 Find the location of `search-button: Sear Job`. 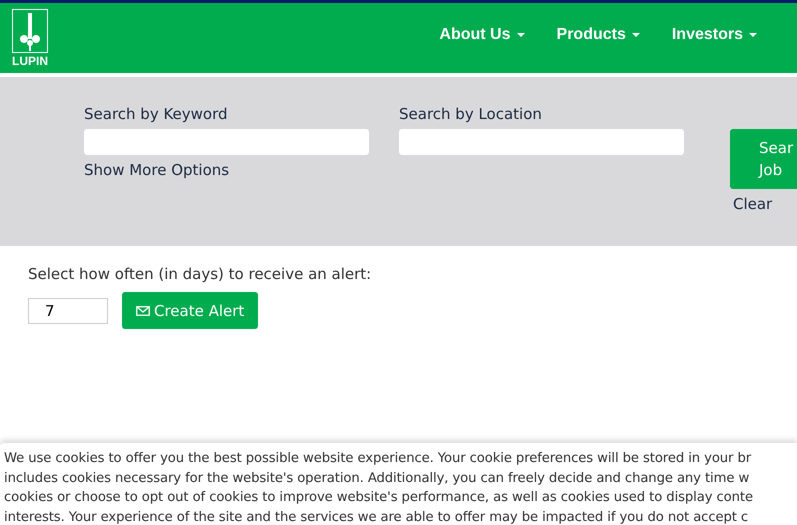

search-button: Sear Job is located at coordinates (763, 159).